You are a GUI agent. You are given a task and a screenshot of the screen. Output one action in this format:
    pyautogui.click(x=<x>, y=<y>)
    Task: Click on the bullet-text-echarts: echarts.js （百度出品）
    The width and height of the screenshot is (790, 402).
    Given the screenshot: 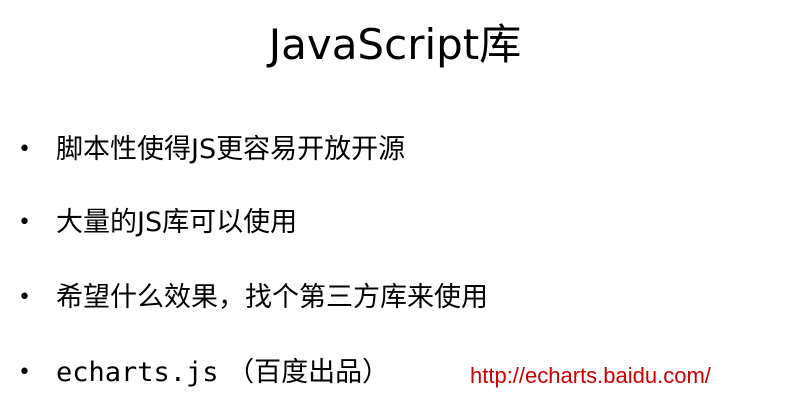 What is the action you would take?
    pyautogui.click(x=222, y=373)
    